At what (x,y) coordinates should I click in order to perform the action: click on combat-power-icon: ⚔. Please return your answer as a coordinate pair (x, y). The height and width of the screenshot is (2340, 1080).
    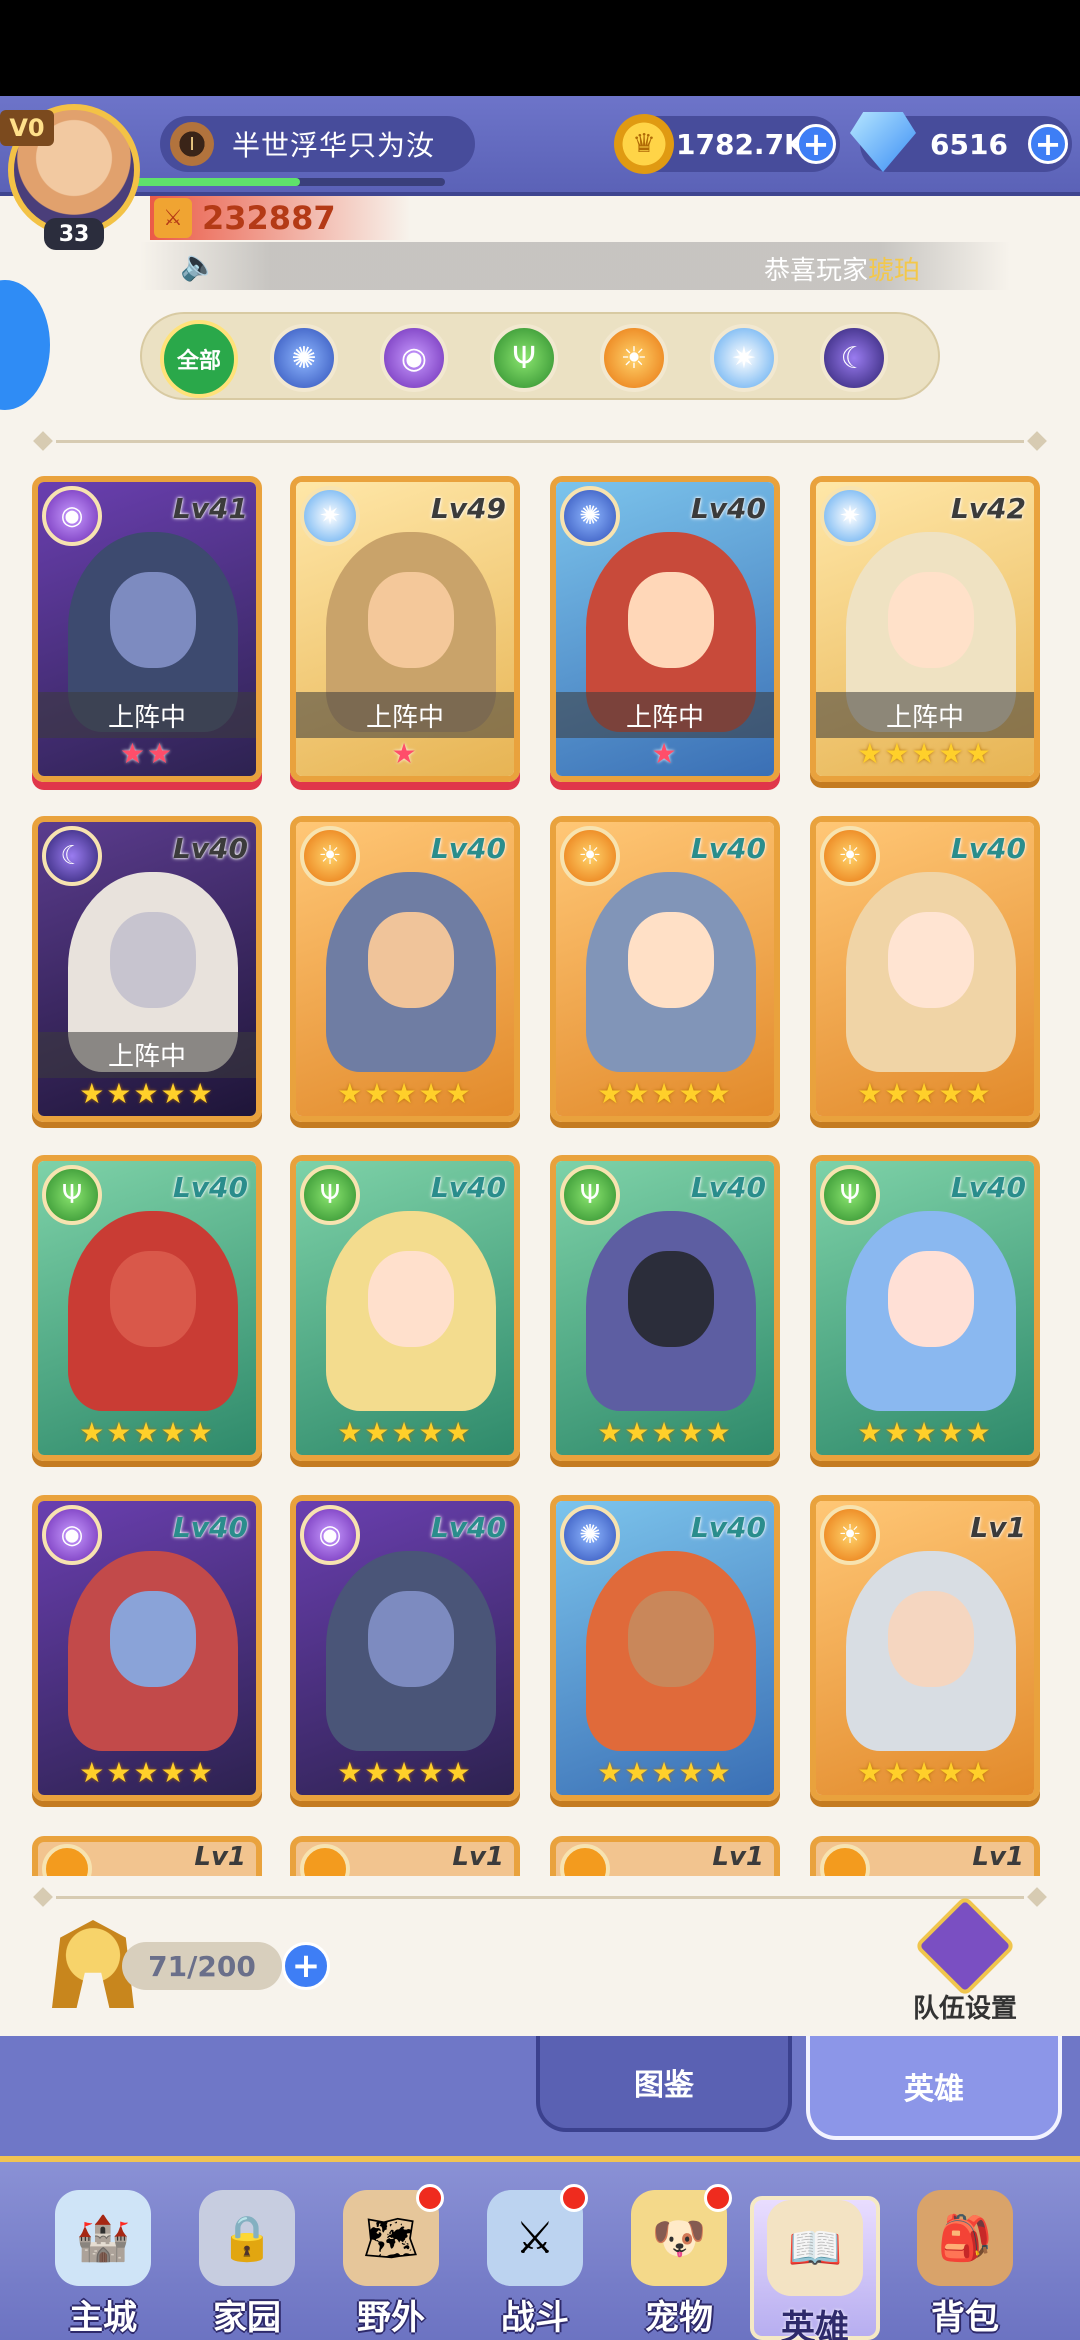
    Looking at the image, I should click on (173, 218).